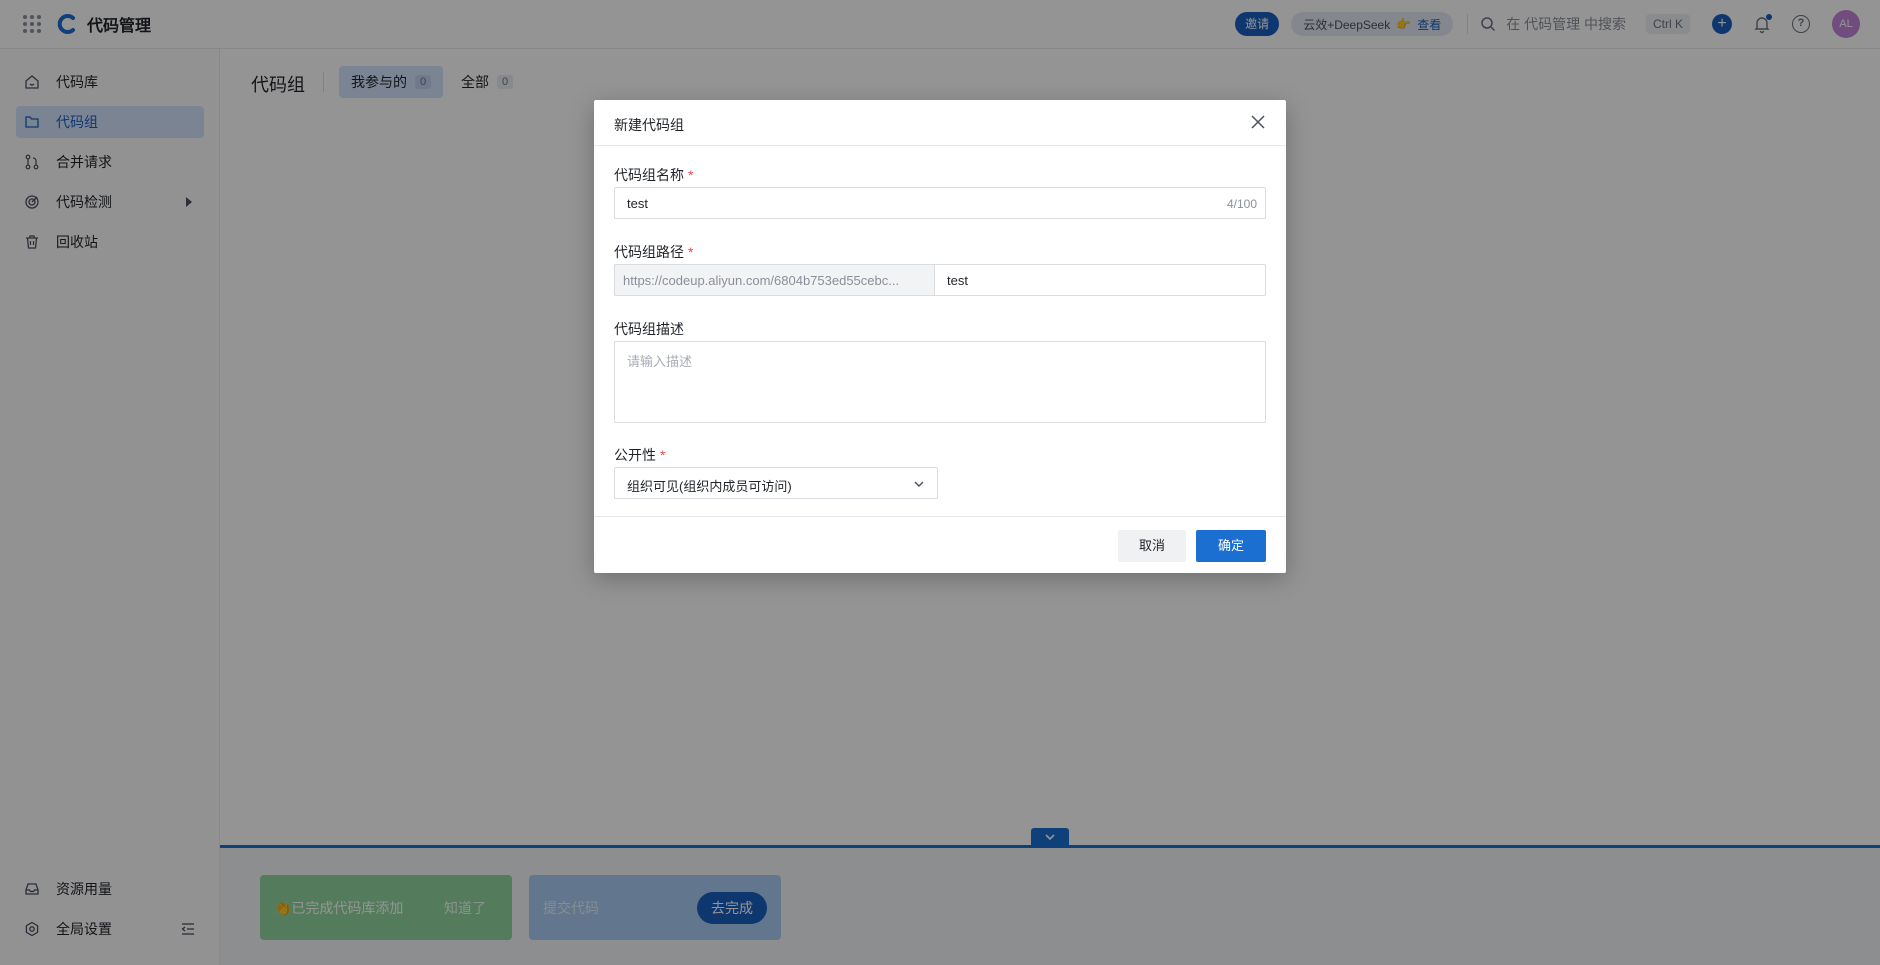  I want to click on close-icon, so click(1258, 122).